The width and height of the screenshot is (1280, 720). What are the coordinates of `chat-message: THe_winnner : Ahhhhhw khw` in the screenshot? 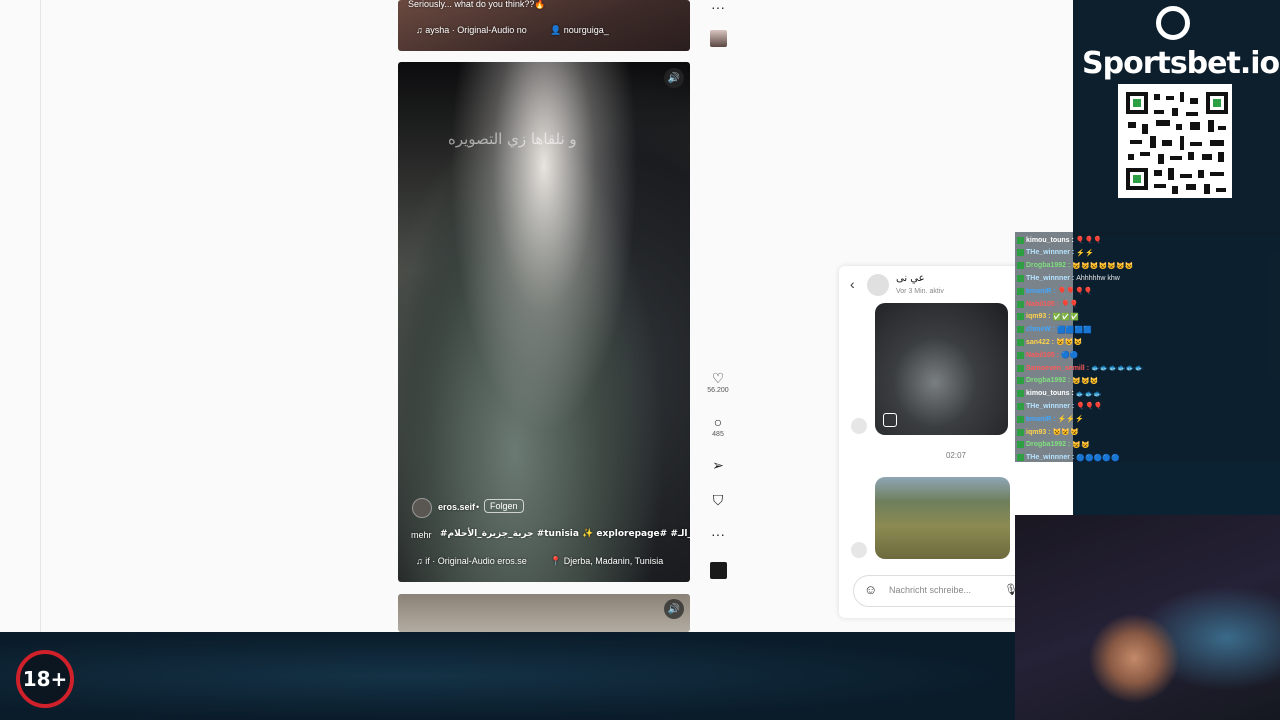 It's located at (1068, 278).